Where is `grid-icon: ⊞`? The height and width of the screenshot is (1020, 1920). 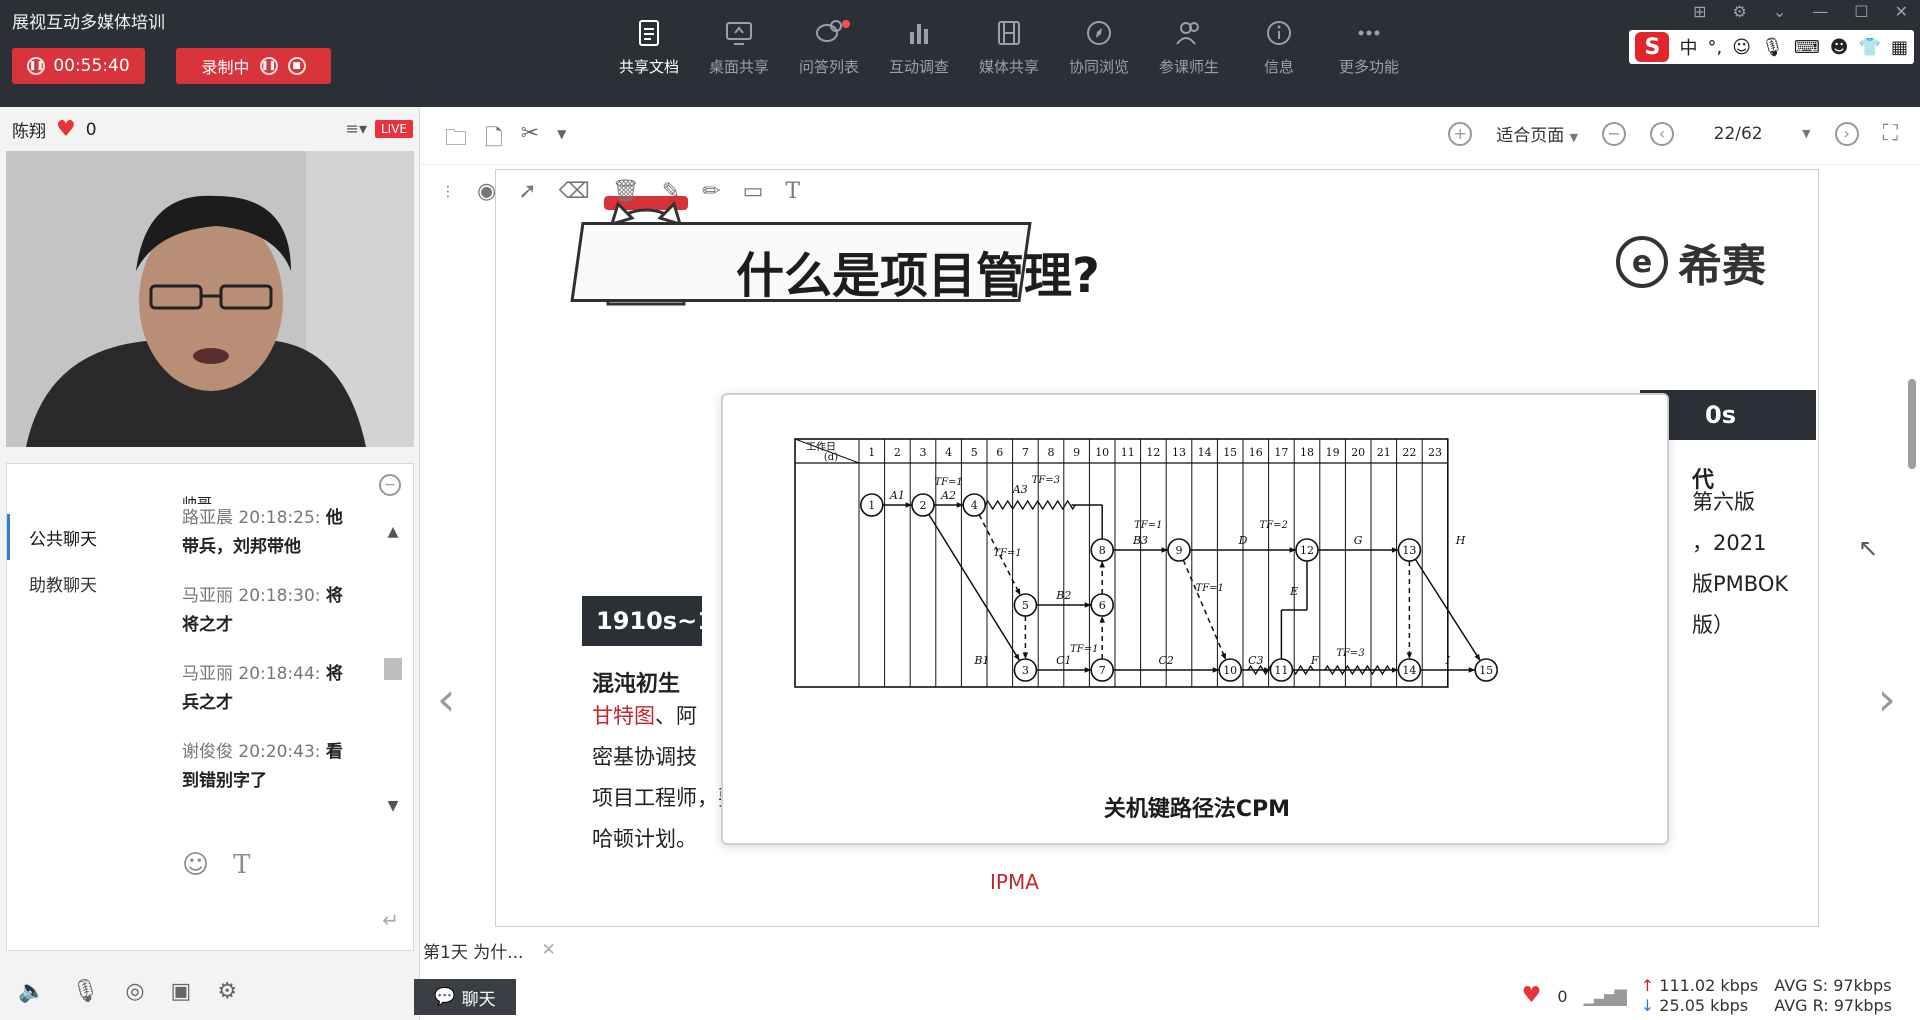
grid-icon: ⊞ is located at coordinates (1699, 11).